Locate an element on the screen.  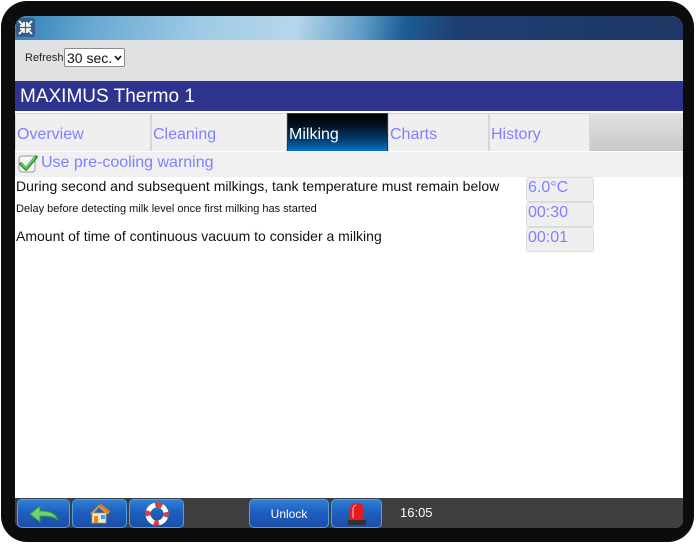
tab-milking: Milking is located at coordinates (337, 132).